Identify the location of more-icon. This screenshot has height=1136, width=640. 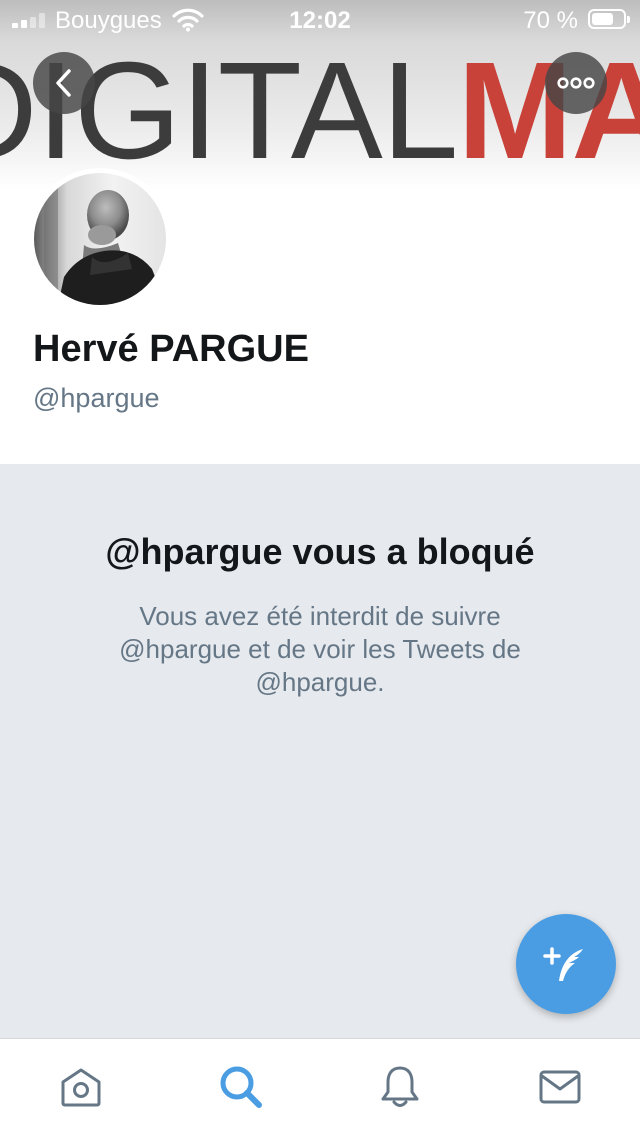
(576, 83).